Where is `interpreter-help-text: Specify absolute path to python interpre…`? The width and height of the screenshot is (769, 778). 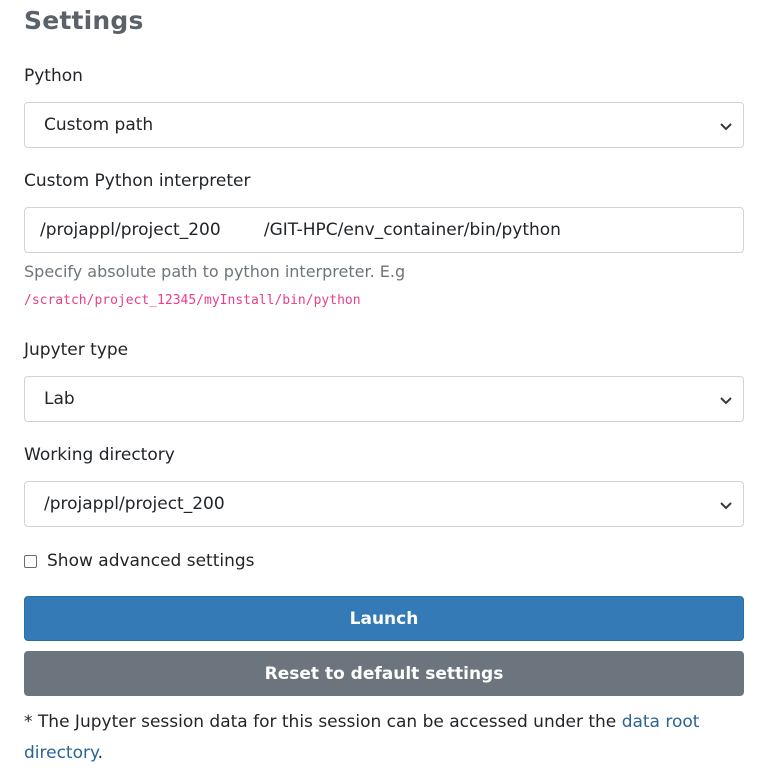
interpreter-help-text: Specify absolute path to python interpre… is located at coordinates (215, 271).